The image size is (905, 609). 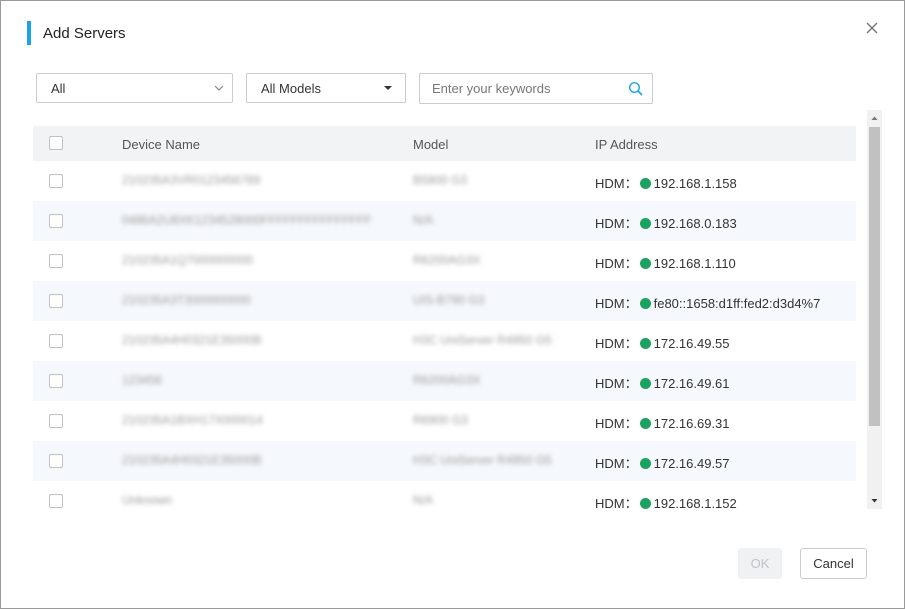 What do you see at coordinates (872, 28) in the screenshot?
I see `close-icon` at bounding box center [872, 28].